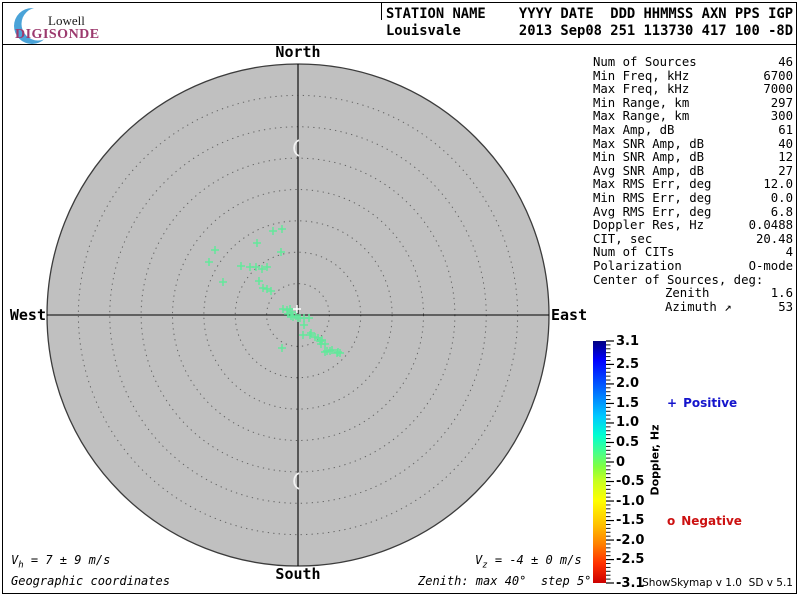 Image resolution: width=800 pixels, height=600 pixels. Describe the element at coordinates (637, 265) in the screenshot. I see `stat-label: Polarization` at that location.